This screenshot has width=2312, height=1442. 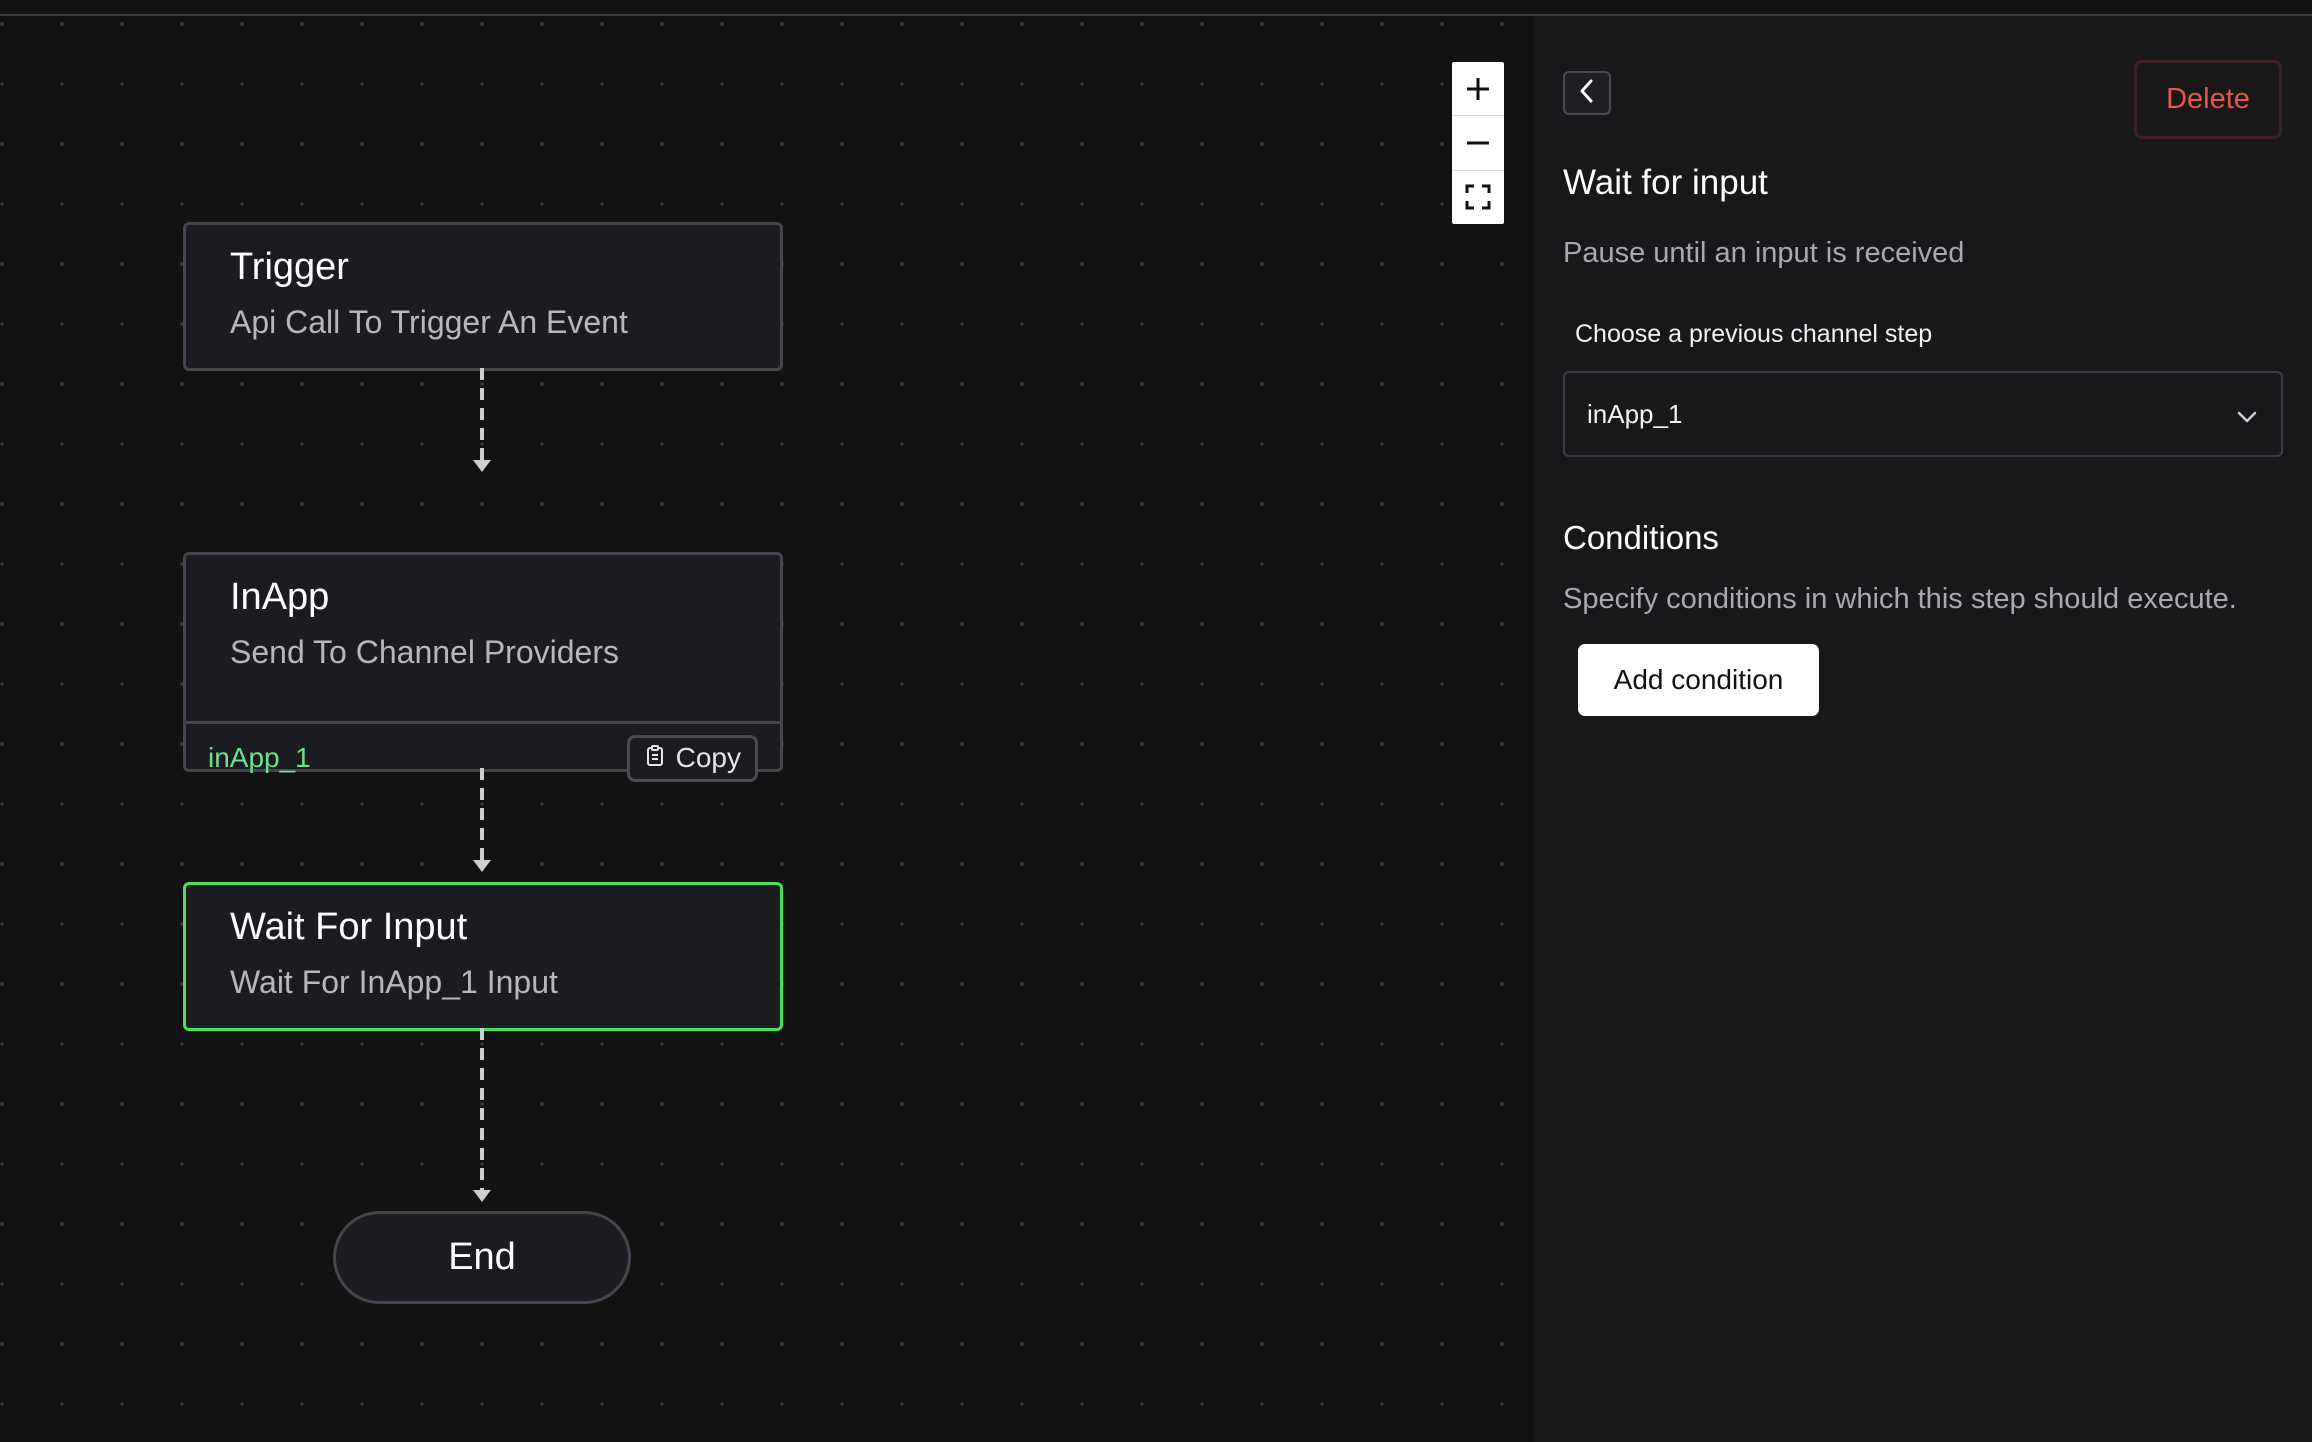 I want to click on fit-view-icon, so click(x=1478, y=197).